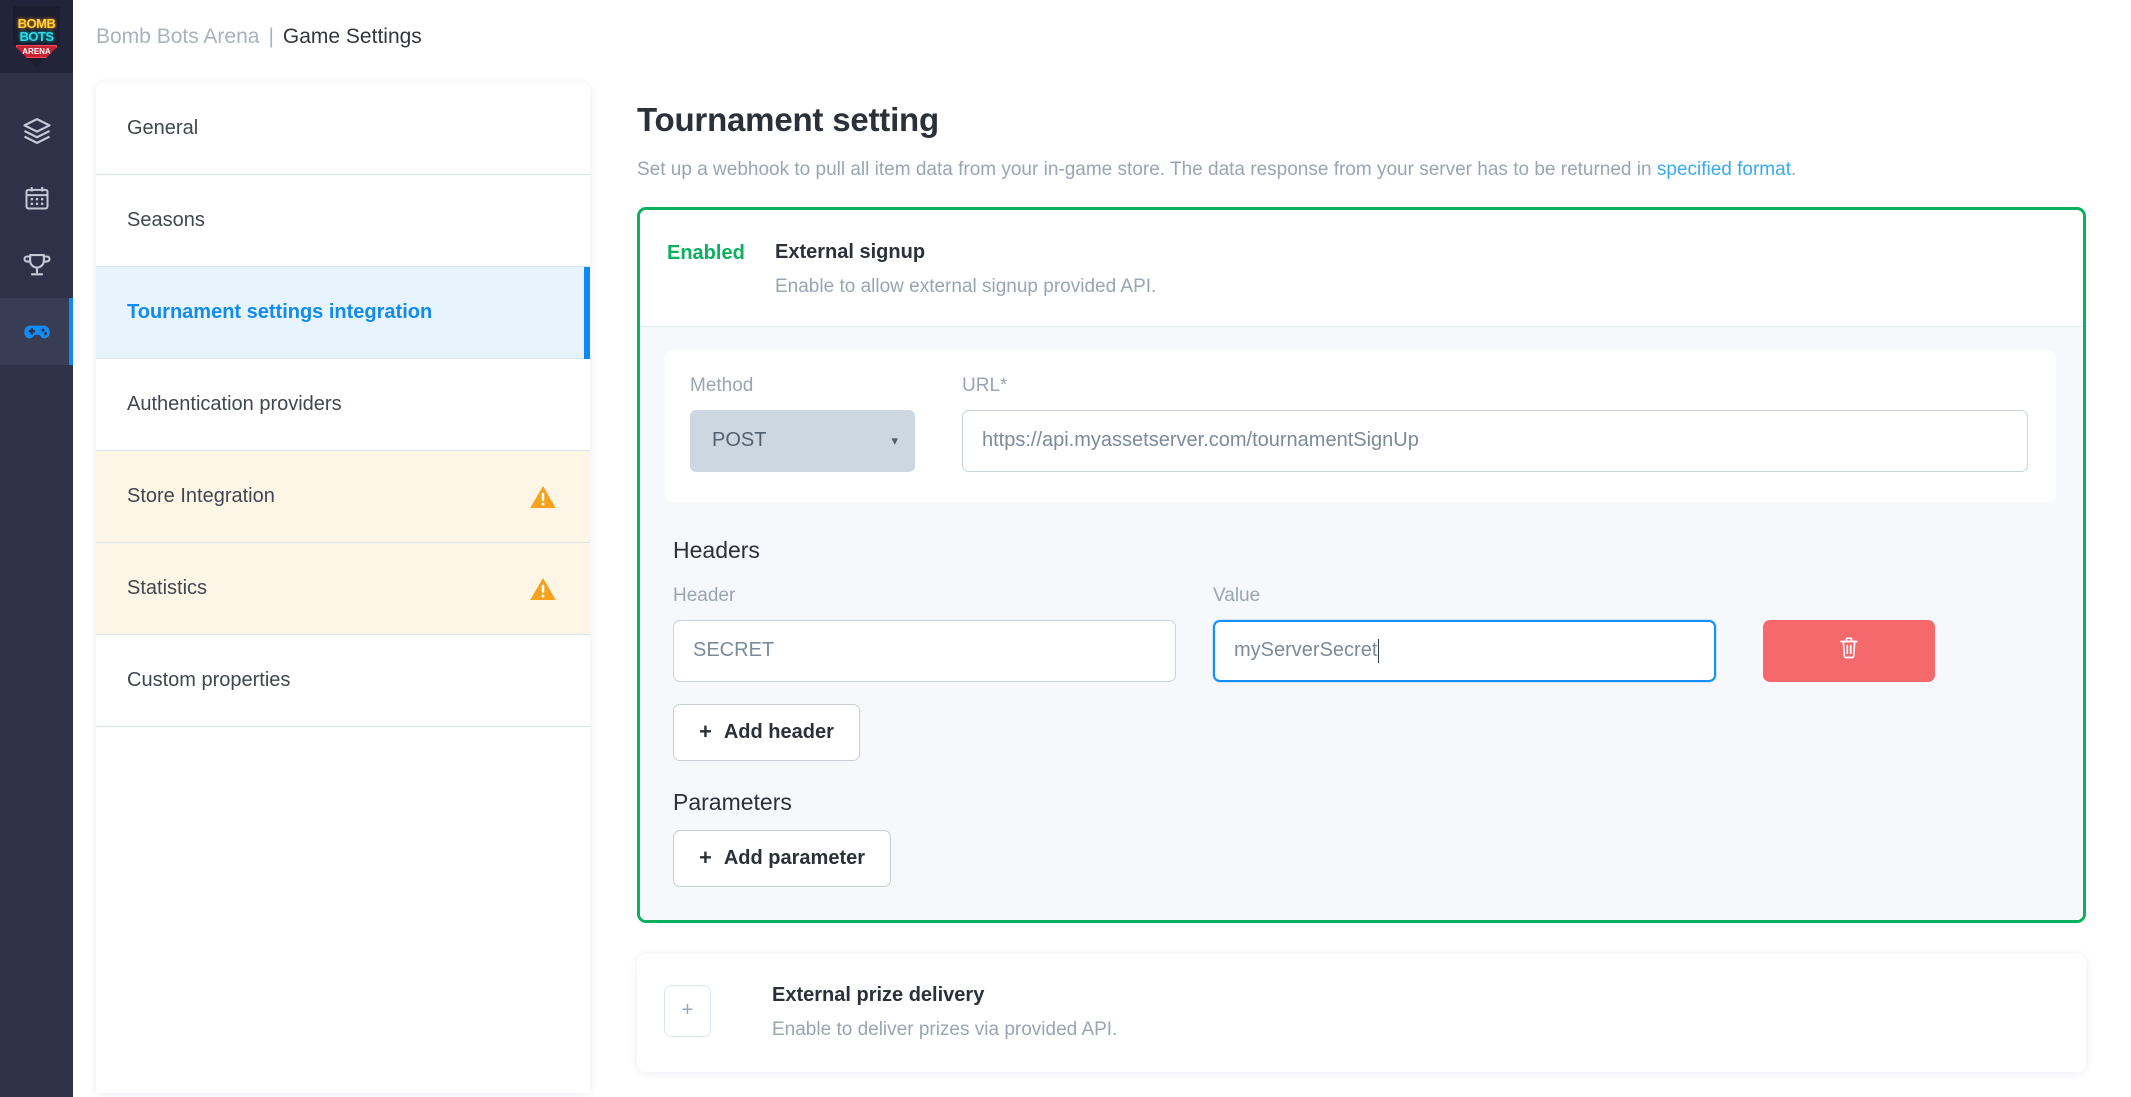 The image size is (2131, 1097). Describe the element at coordinates (177, 37) in the screenshot. I see `breadcrumb-app-name: Bomb Bots Arena` at that location.